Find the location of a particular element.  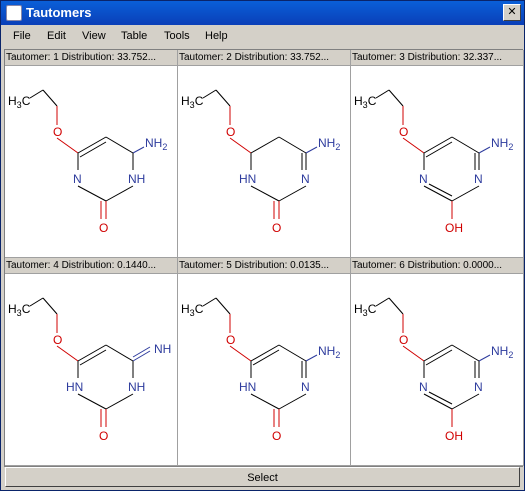

menu-view: View is located at coordinates (94, 36).